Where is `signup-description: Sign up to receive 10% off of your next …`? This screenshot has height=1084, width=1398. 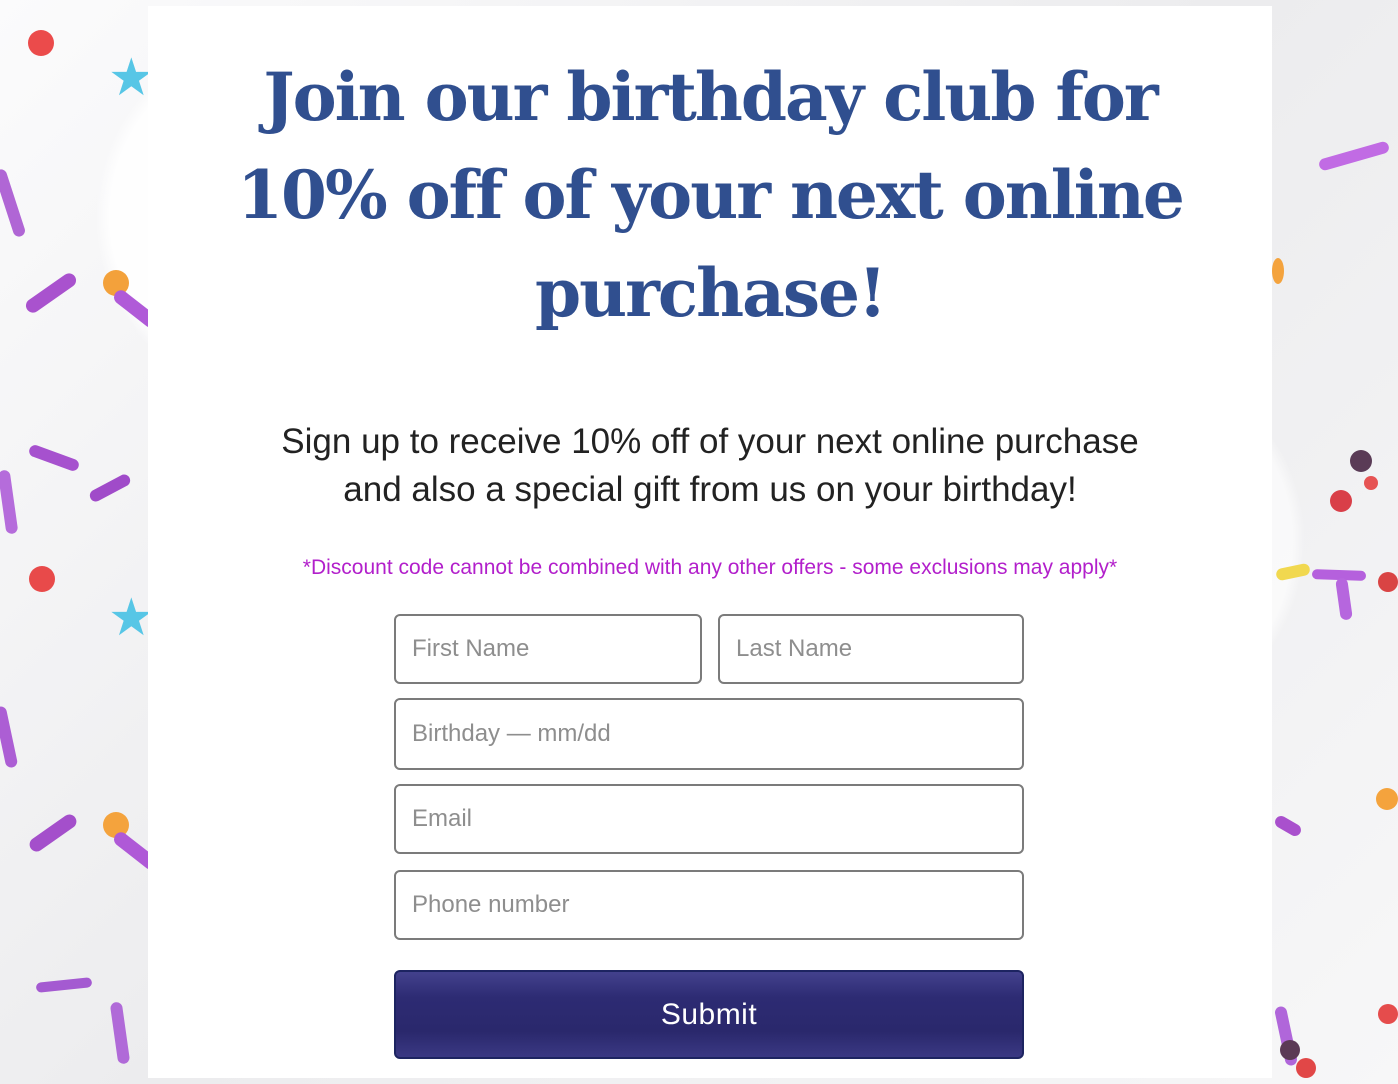 signup-description: Sign up to receive 10% off of your next … is located at coordinates (710, 466).